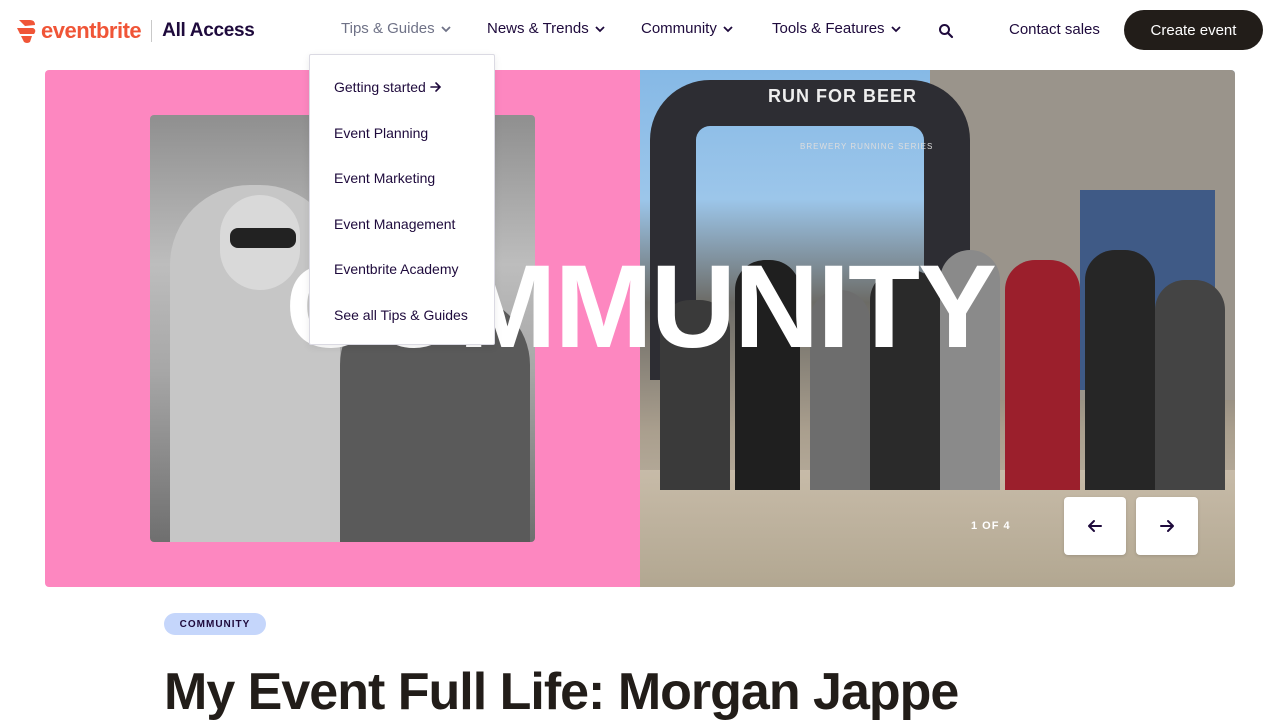 This screenshot has height=720, width=1280. What do you see at coordinates (828, 28) in the screenshot?
I see `nav-label: Tools & Features` at bounding box center [828, 28].